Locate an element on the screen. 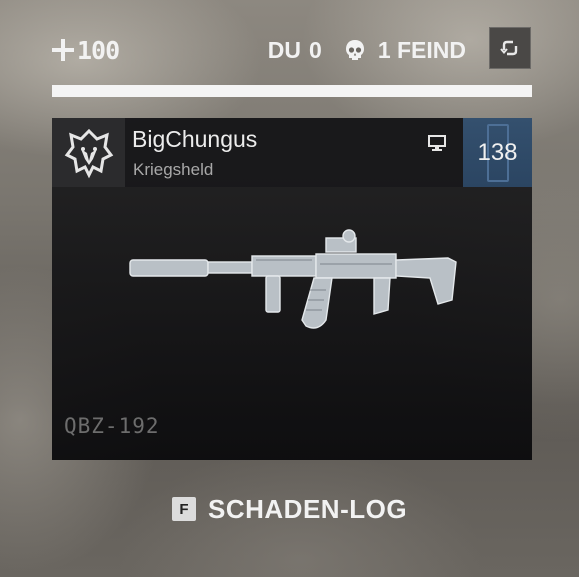 This screenshot has width=579, height=577. own-count: 0 is located at coordinates (315, 49).